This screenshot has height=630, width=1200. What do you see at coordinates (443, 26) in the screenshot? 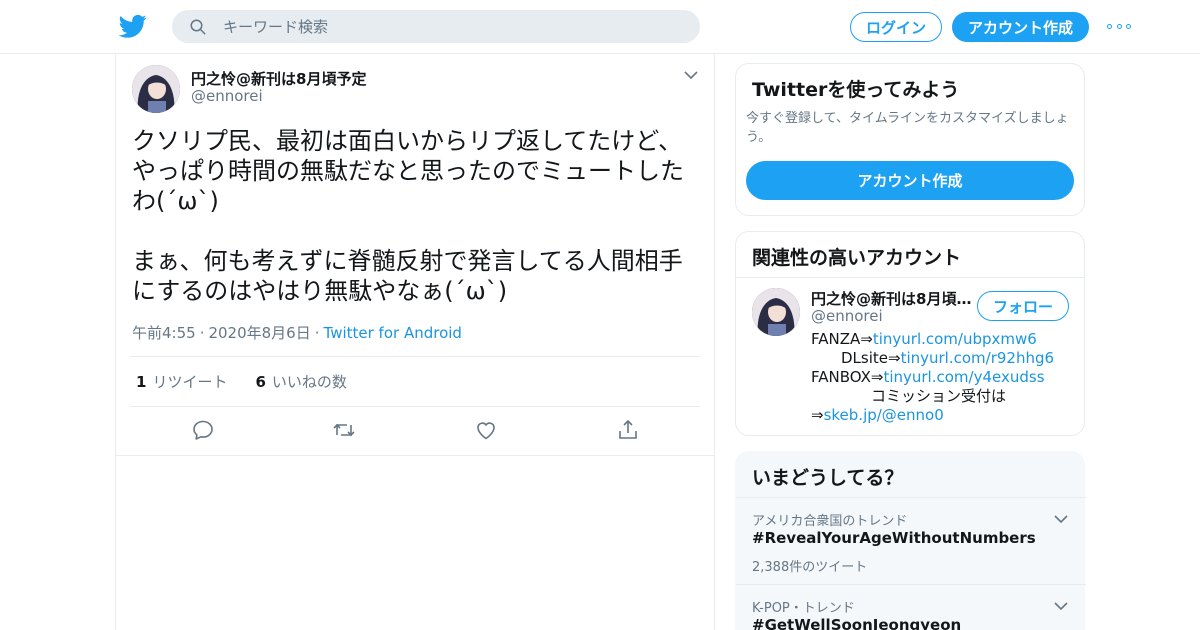
I see `search-input` at bounding box center [443, 26].